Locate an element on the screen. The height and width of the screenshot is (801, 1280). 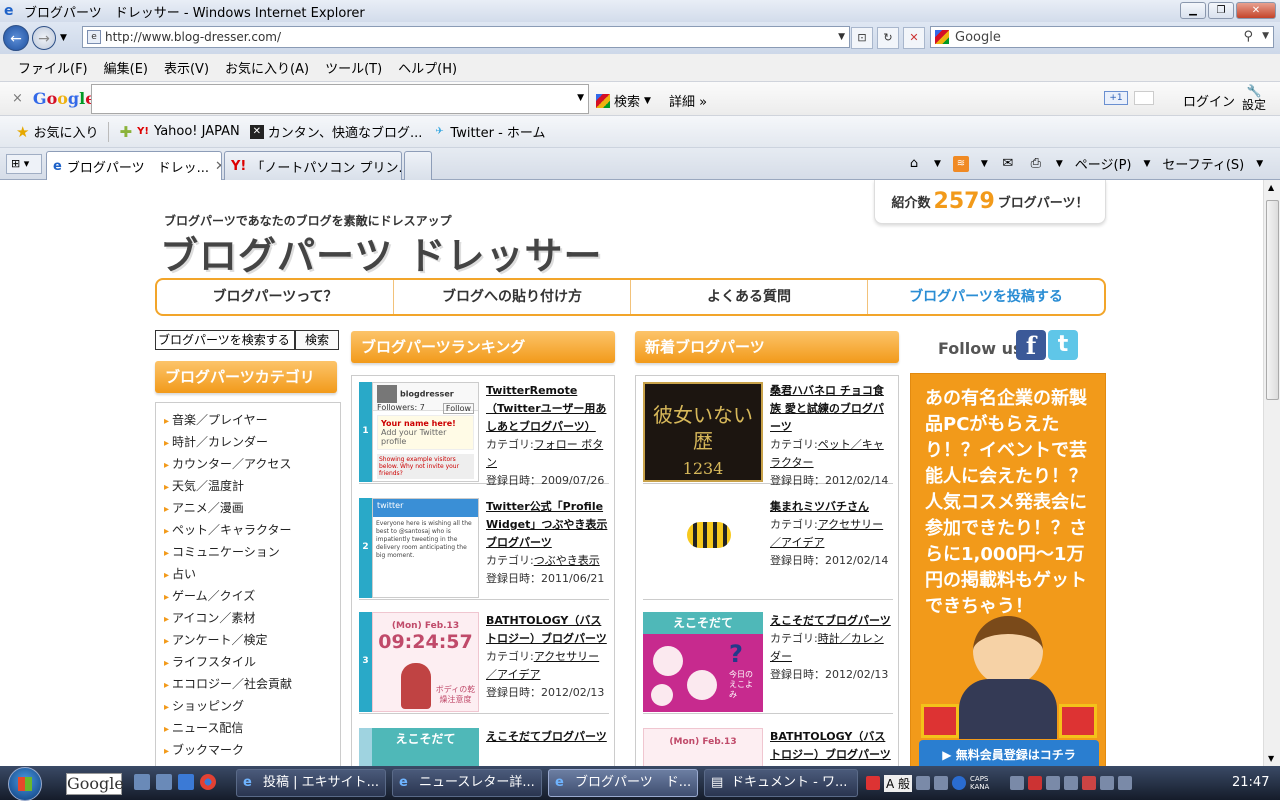
security-icon is located at coordinates (1035, 783).